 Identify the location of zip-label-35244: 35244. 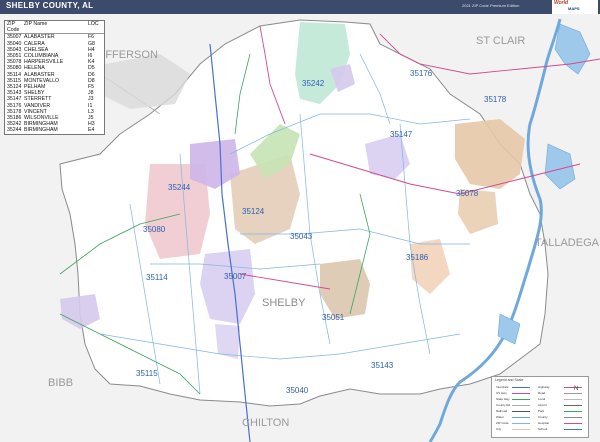
(179, 187).